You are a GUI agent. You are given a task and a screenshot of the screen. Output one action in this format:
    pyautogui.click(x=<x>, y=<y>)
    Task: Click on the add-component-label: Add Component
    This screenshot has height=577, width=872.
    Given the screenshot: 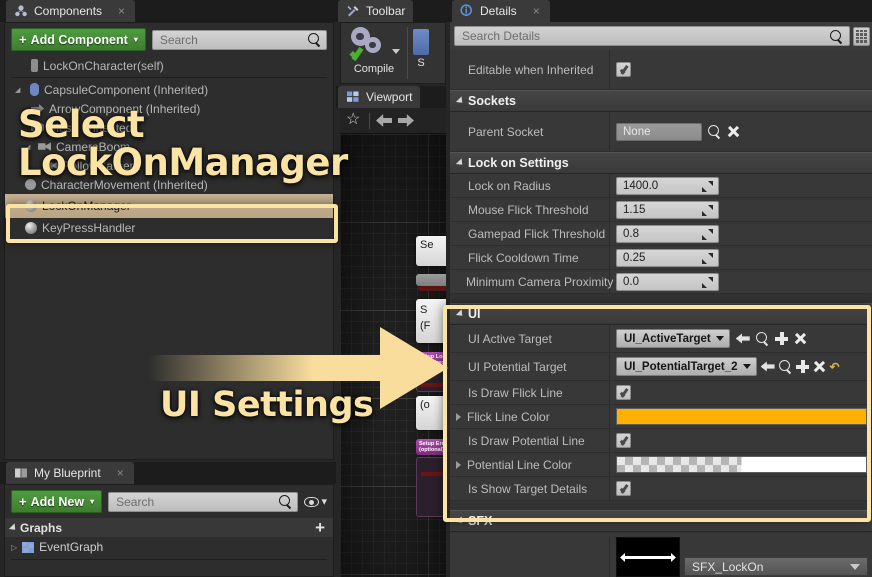 What is the action you would take?
    pyautogui.click(x=79, y=39)
    